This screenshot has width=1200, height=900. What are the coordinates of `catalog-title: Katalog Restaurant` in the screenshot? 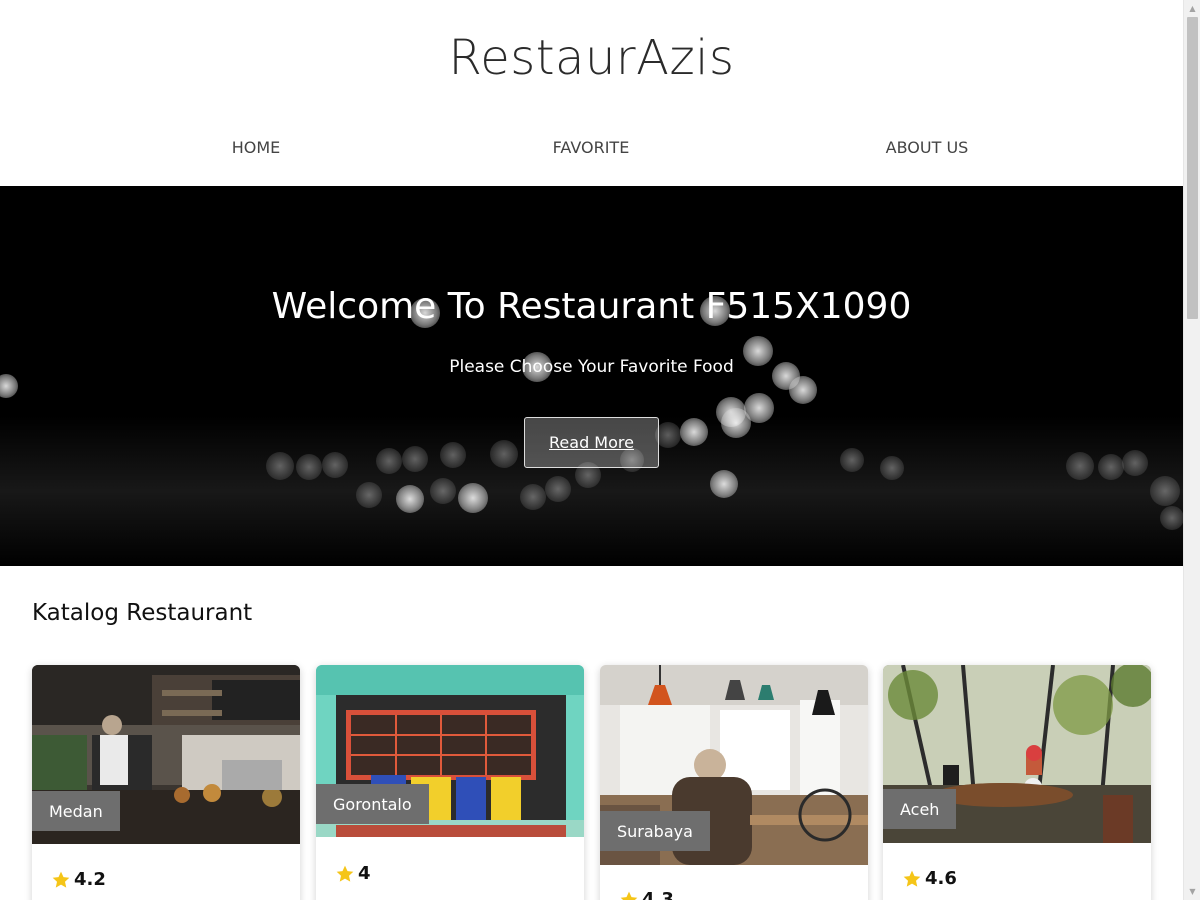 It's located at (142, 613).